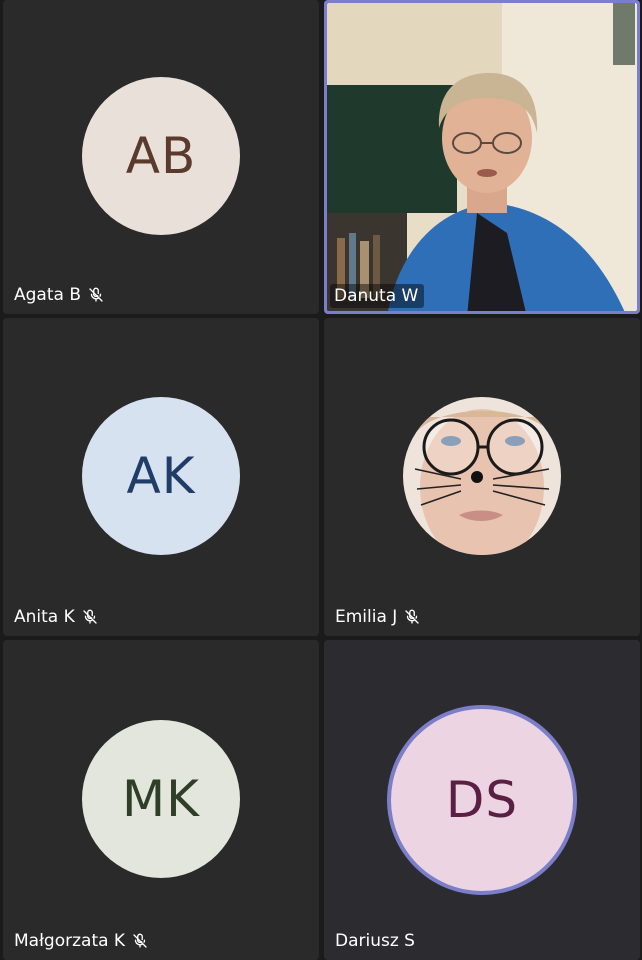  I want to click on participant-avatar: AB, so click(161, 156).